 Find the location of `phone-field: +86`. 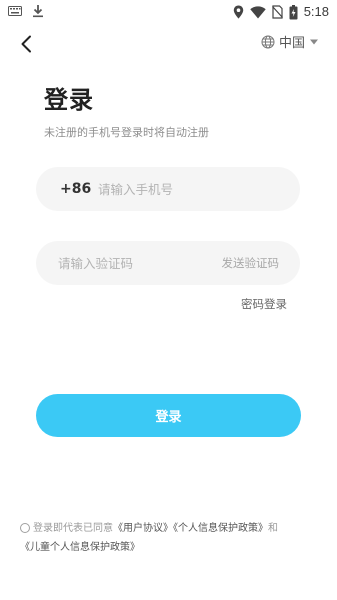

phone-field: +86 is located at coordinates (168, 189).